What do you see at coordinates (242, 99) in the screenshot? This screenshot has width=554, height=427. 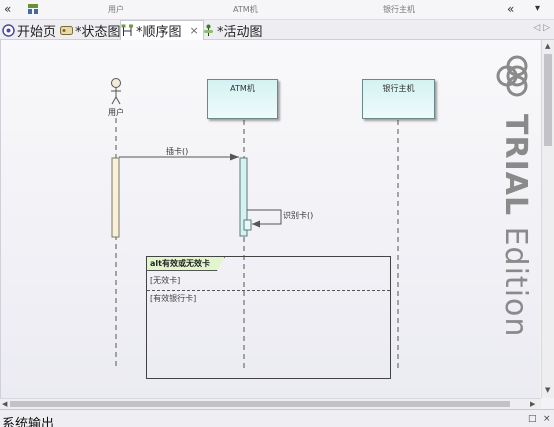 I see `lifeline-atm: ATM机` at bounding box center [242, 99].